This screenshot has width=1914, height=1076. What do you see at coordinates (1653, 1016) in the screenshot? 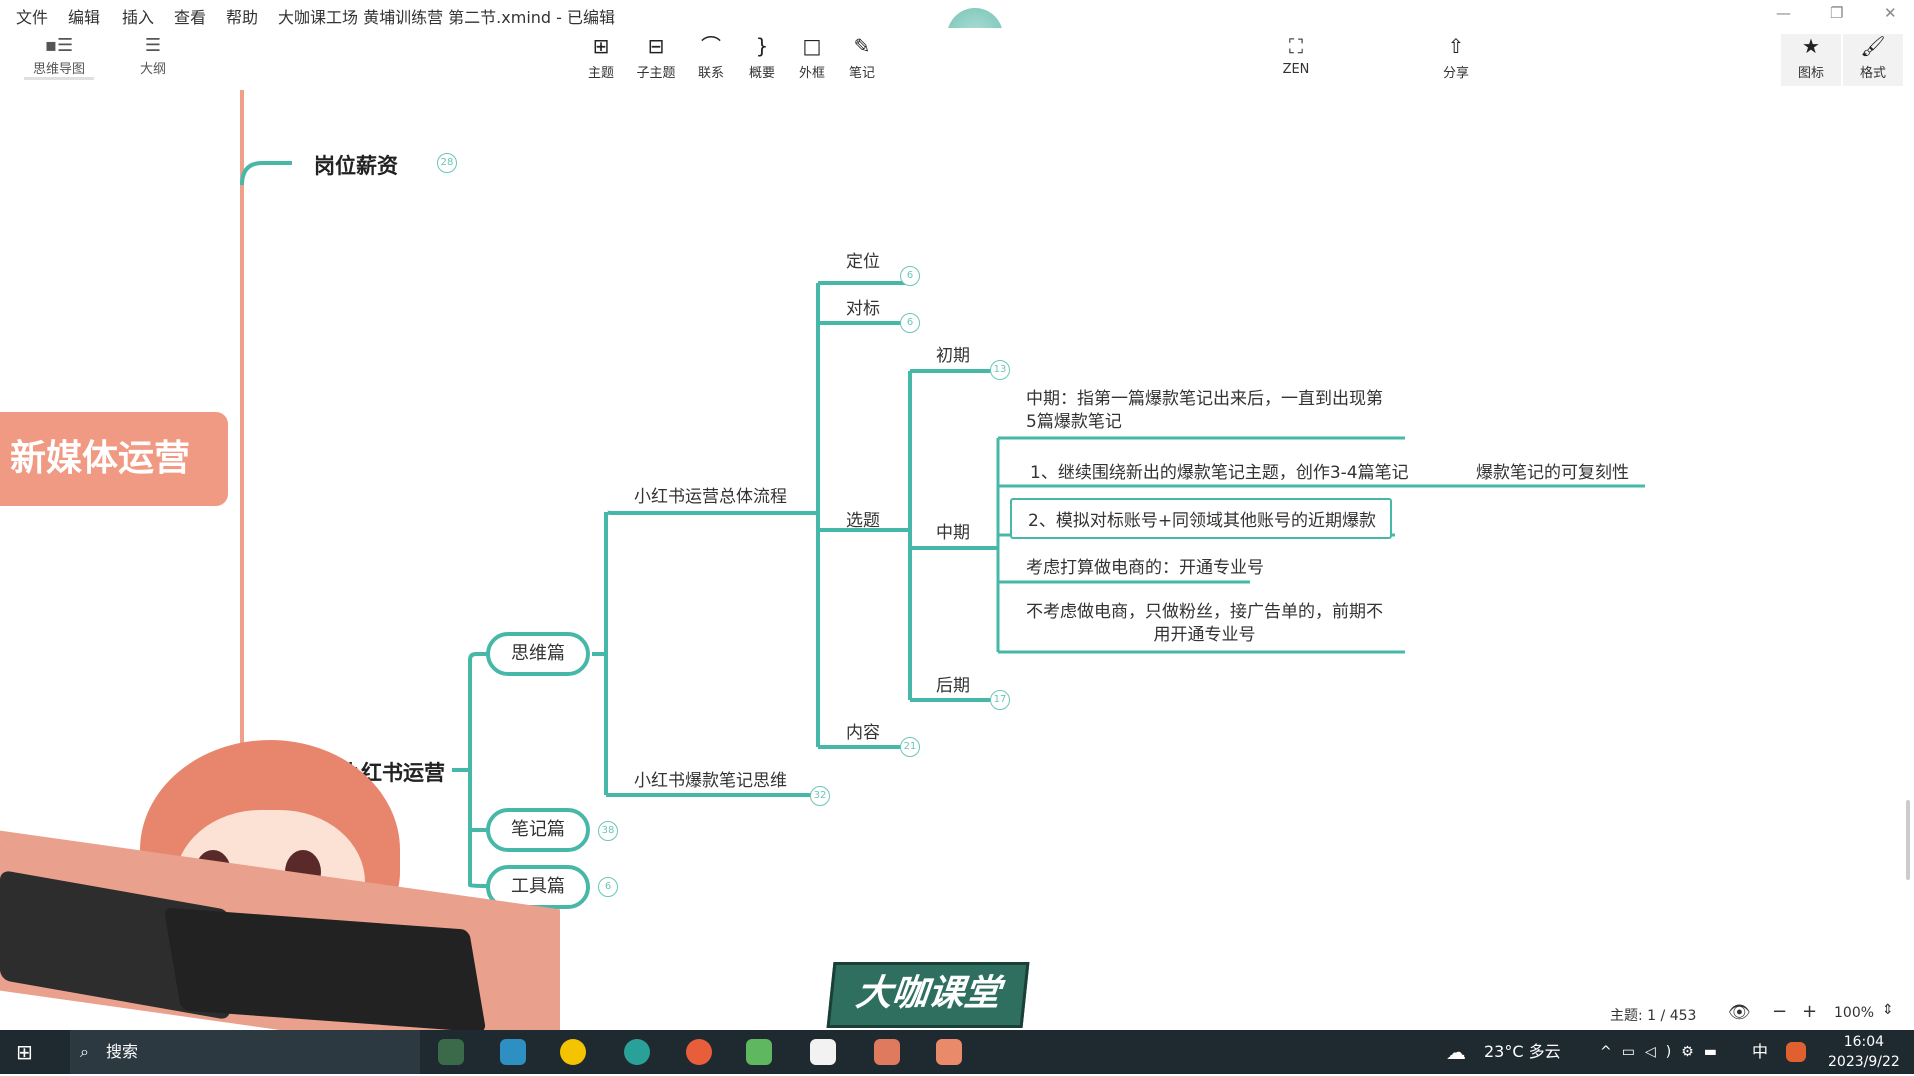
I see `topic-count: 主题: 1 / 453` at bounding box center [1653, 1016].